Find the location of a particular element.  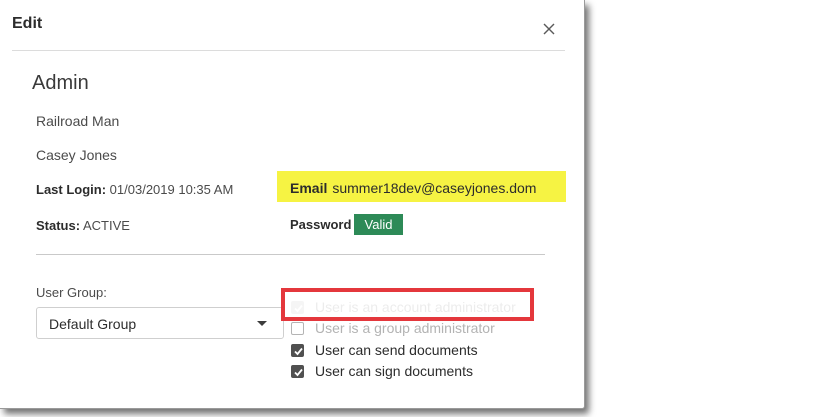

password-status-badge: Valid is located at coordinates (378, 224).